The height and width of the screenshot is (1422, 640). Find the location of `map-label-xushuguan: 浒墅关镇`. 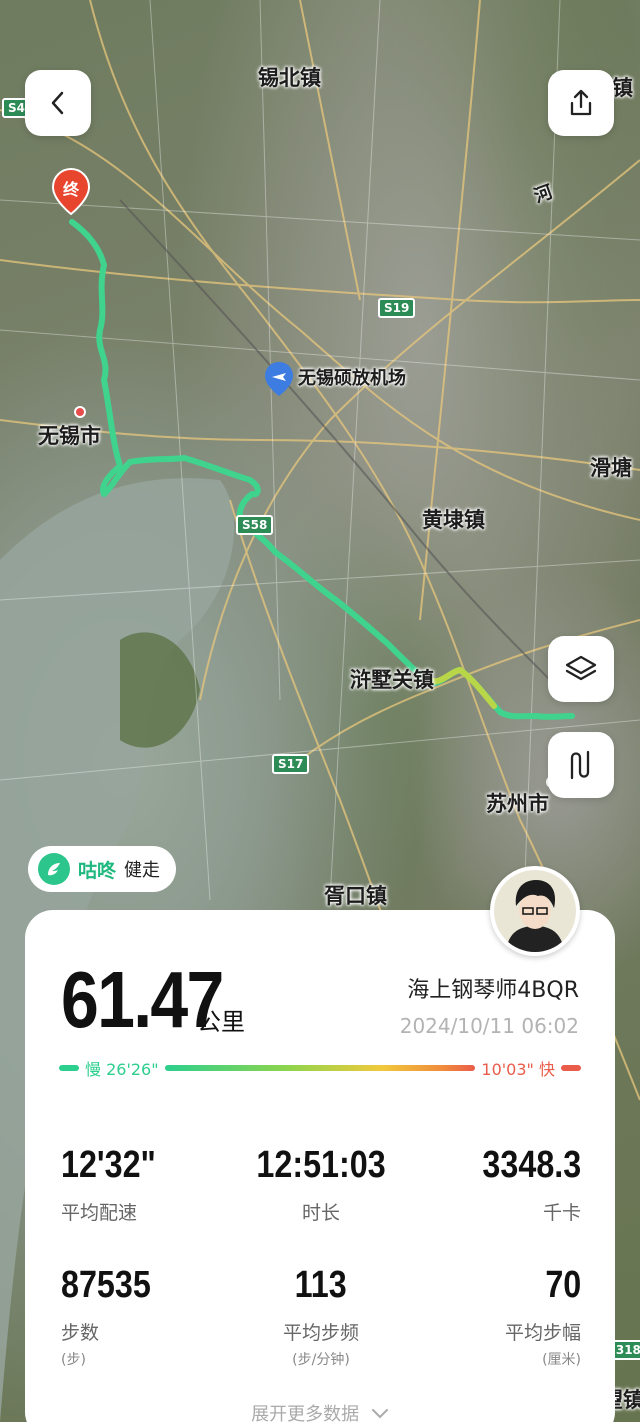

map-label-xushuguan: 浒墅关镇 is located at coordinates (392, 680).